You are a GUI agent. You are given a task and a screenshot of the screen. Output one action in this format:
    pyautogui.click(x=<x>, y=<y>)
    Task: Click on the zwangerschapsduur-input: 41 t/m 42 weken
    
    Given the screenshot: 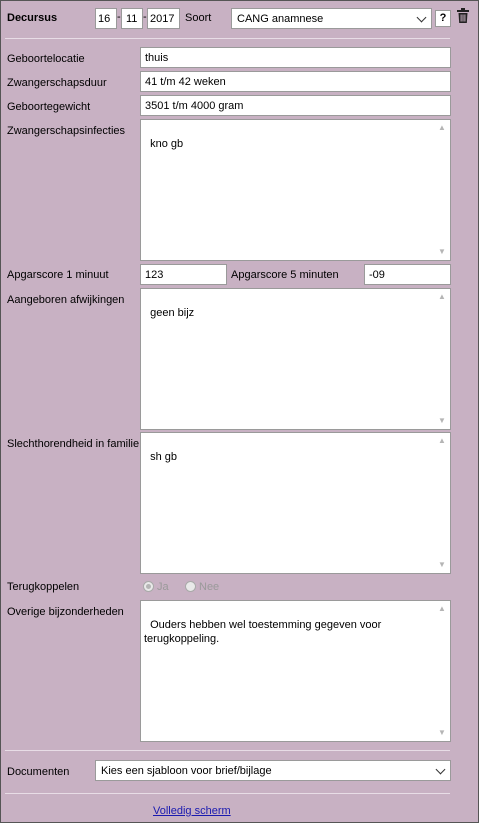 What is the action you would take?
    pyautogui.click(x=295, y=81)
    